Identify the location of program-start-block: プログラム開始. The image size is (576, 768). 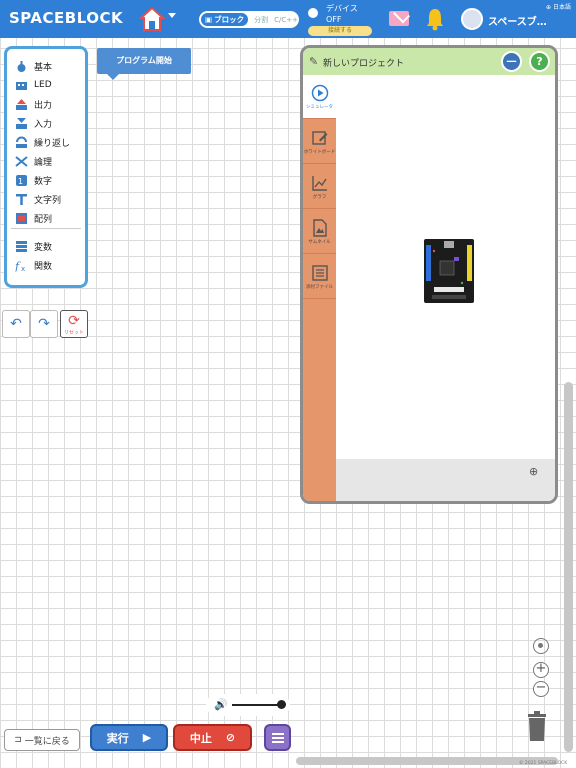
(144, 64).